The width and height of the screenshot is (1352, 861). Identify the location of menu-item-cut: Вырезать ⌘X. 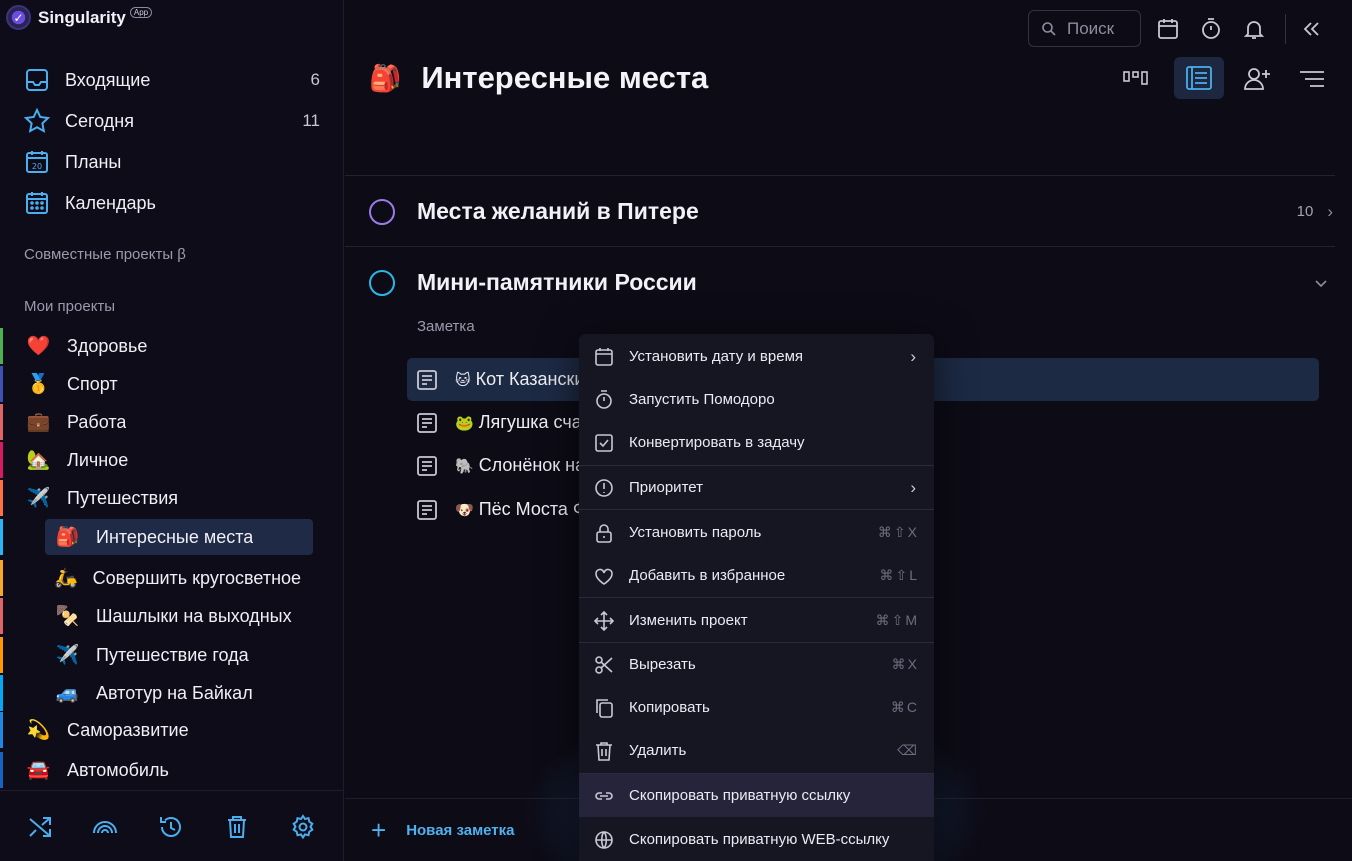
(756, 664).